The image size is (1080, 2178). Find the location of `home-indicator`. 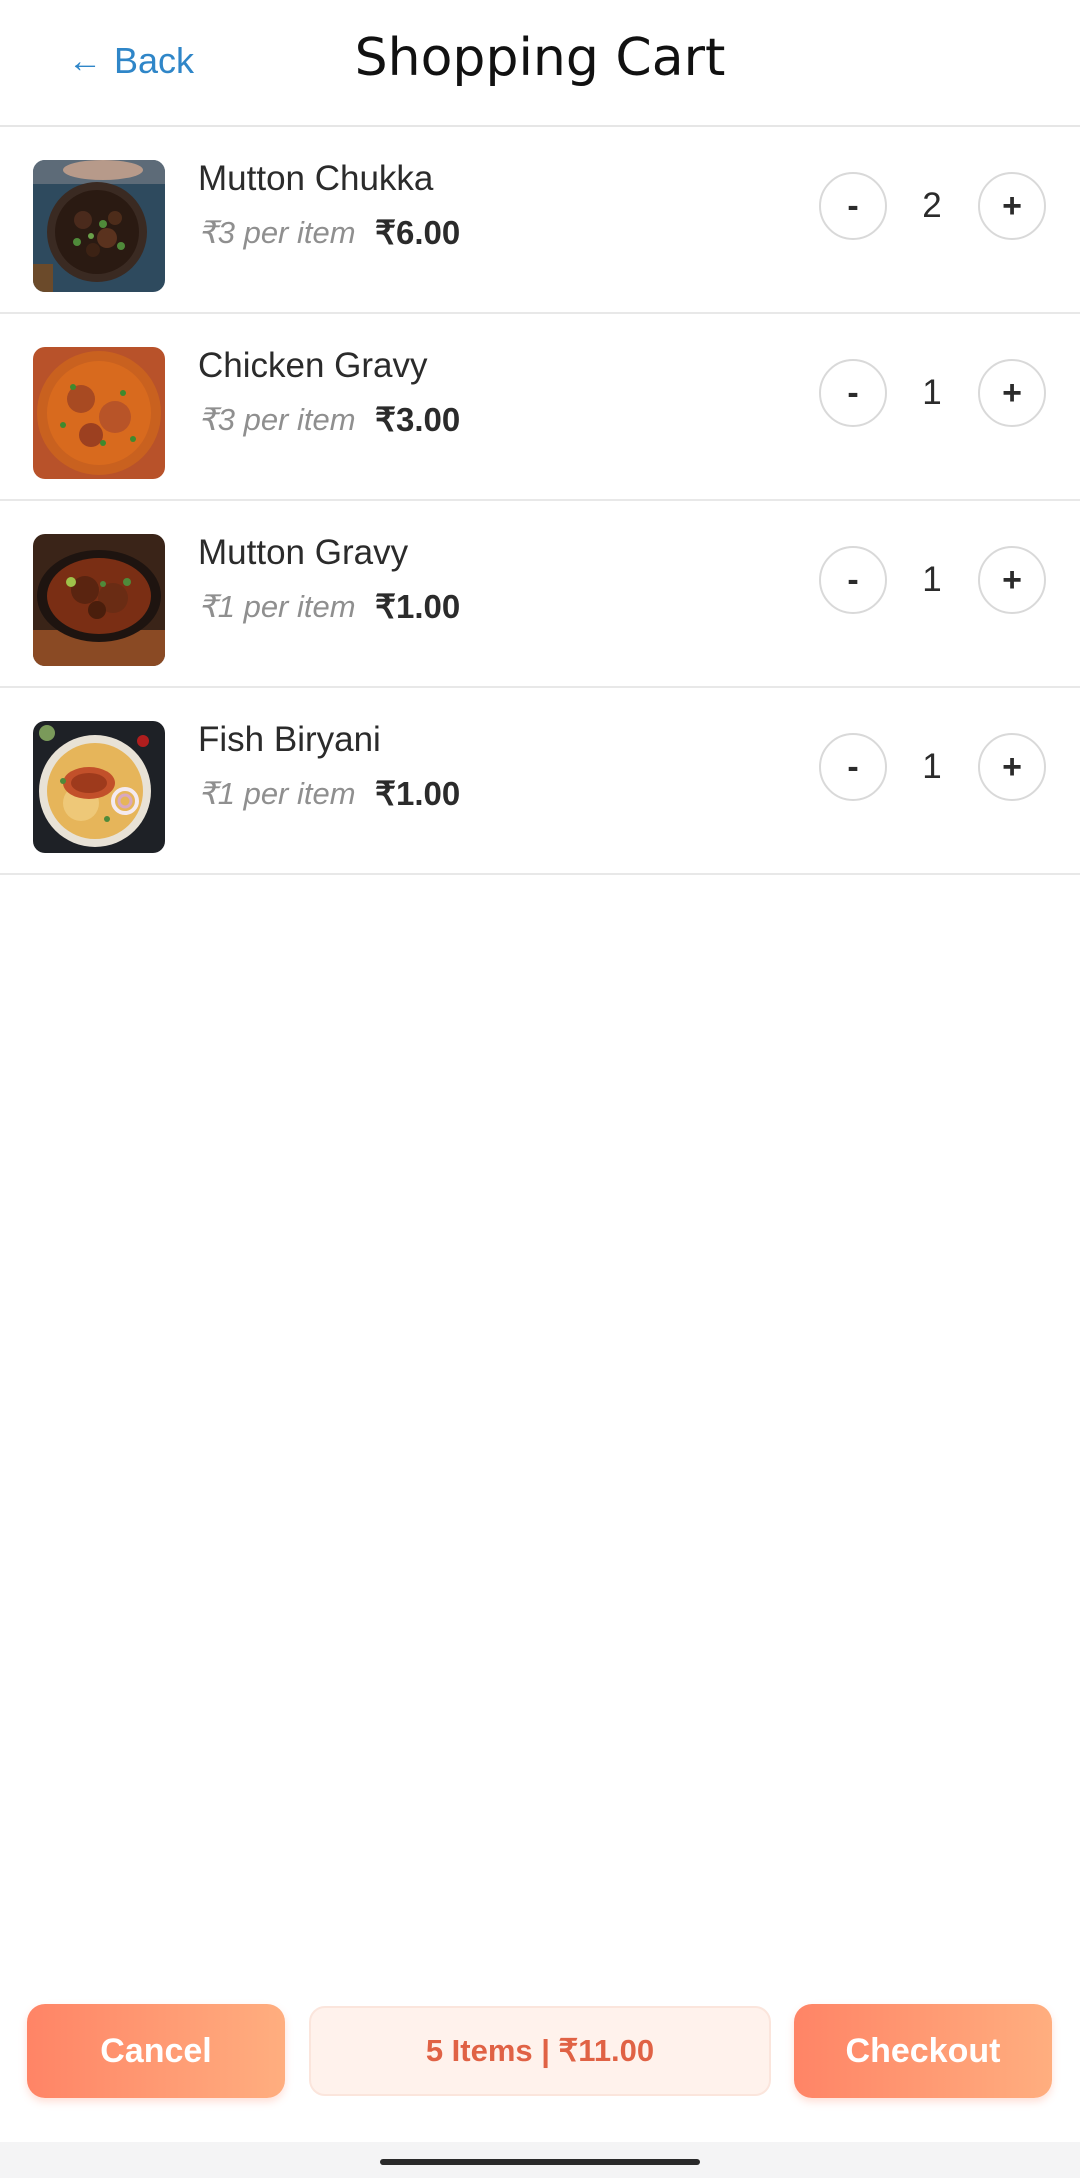

home-indicator is located at coordinates (540, 2162).